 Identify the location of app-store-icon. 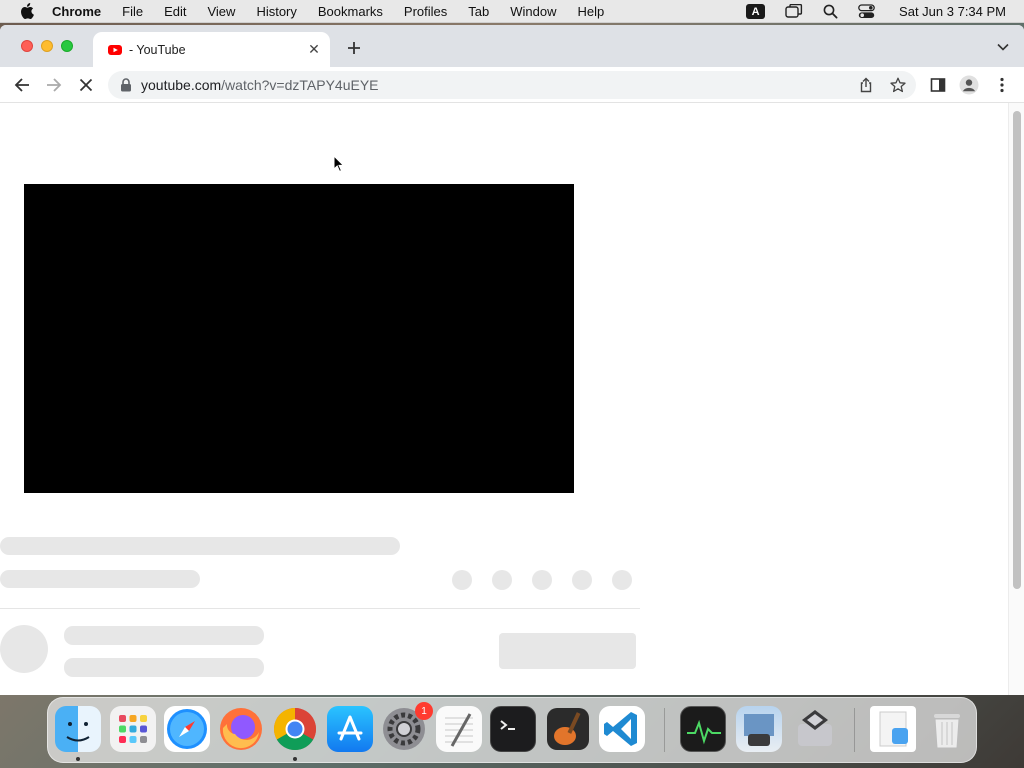
(350, 729).